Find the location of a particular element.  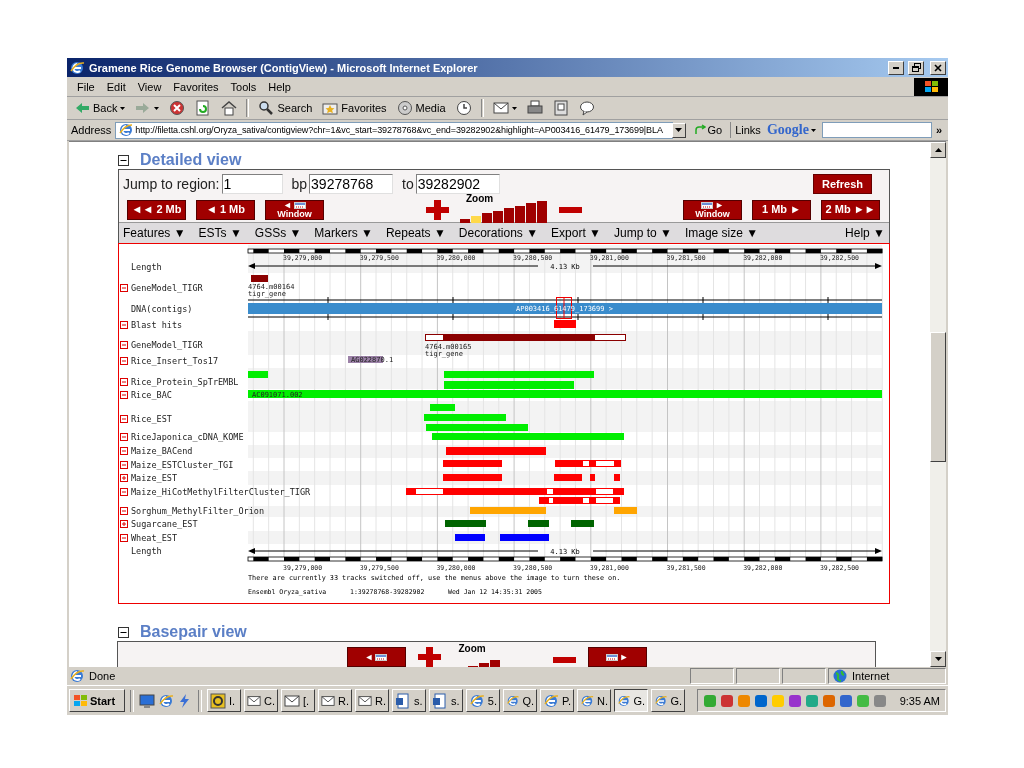

links-button: Links is located at coordinates (748, 130).